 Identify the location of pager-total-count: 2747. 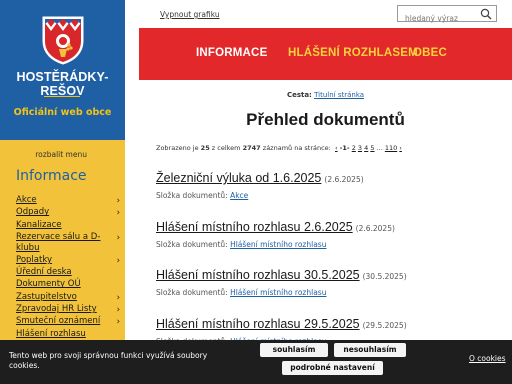
(251, 148).